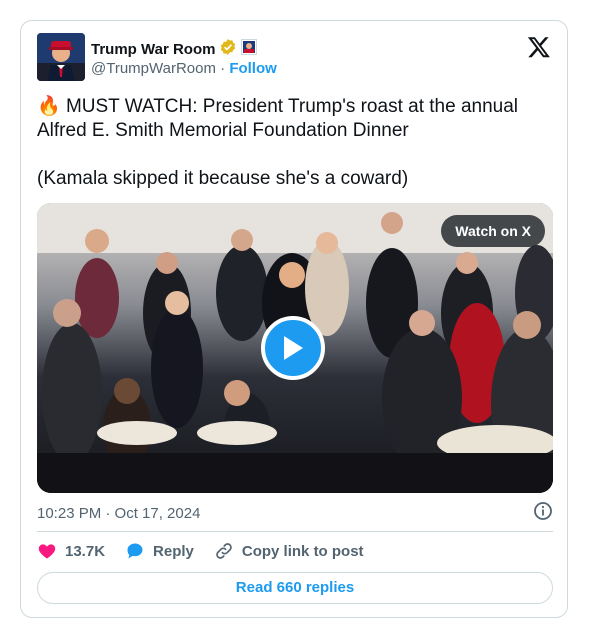 The height and width of the screenshot is (640, 590). Describe the element at coordinates (153, 49) in the screenshot. I see `author-name: Trump War Room` at that location.